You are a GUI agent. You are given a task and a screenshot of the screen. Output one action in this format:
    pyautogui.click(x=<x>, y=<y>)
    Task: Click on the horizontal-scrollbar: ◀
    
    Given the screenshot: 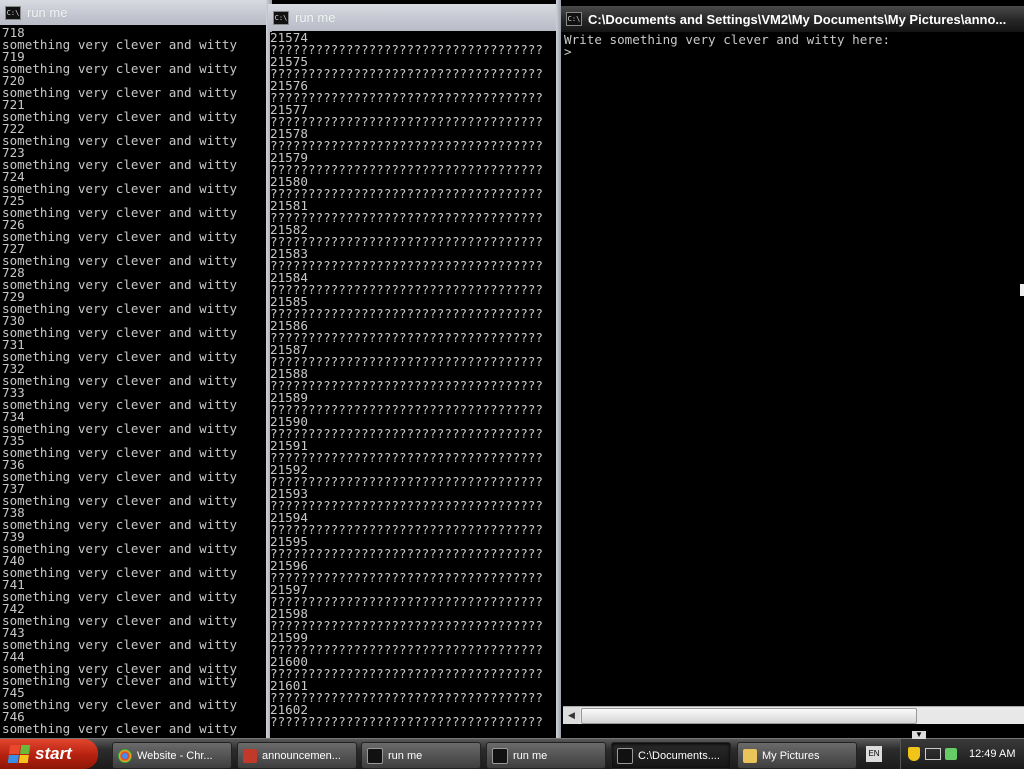 What is the action you would take?
    pyautogui.click(x=793, y=715)
    